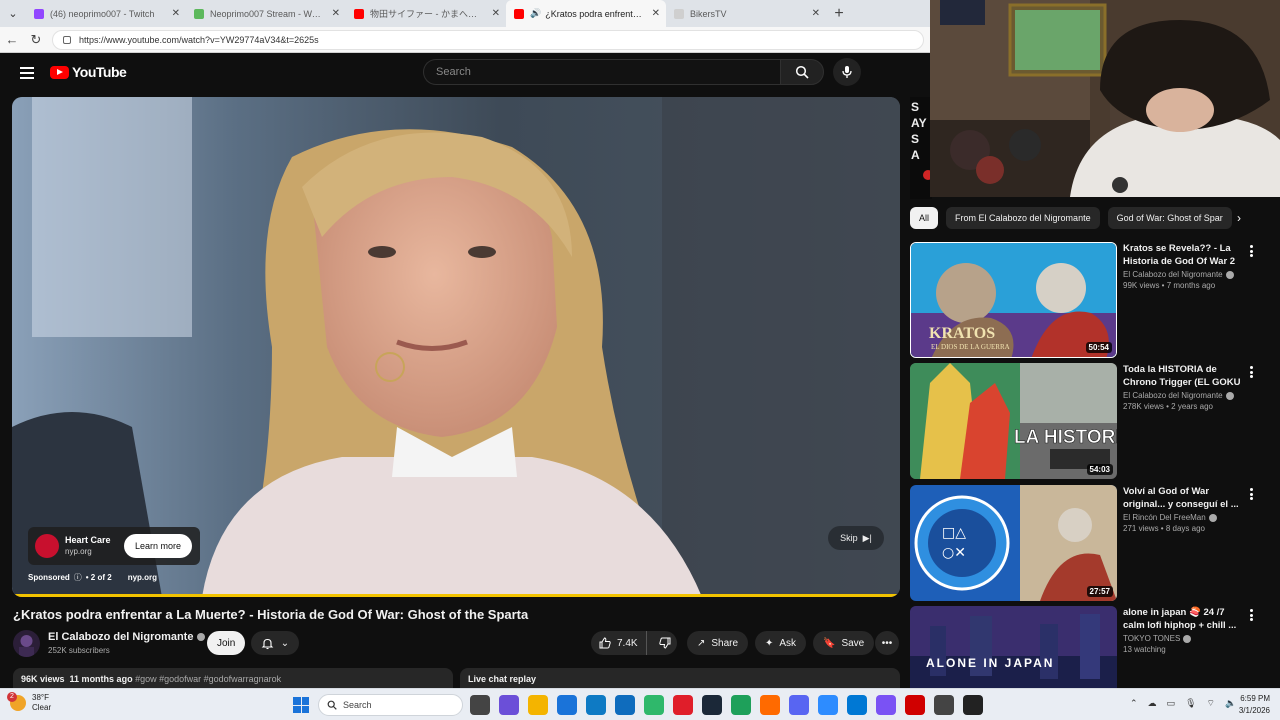  Describe the element at coordinates (88, 72) in the screenshot. I see `youtube-logo: YouTube` at that location.